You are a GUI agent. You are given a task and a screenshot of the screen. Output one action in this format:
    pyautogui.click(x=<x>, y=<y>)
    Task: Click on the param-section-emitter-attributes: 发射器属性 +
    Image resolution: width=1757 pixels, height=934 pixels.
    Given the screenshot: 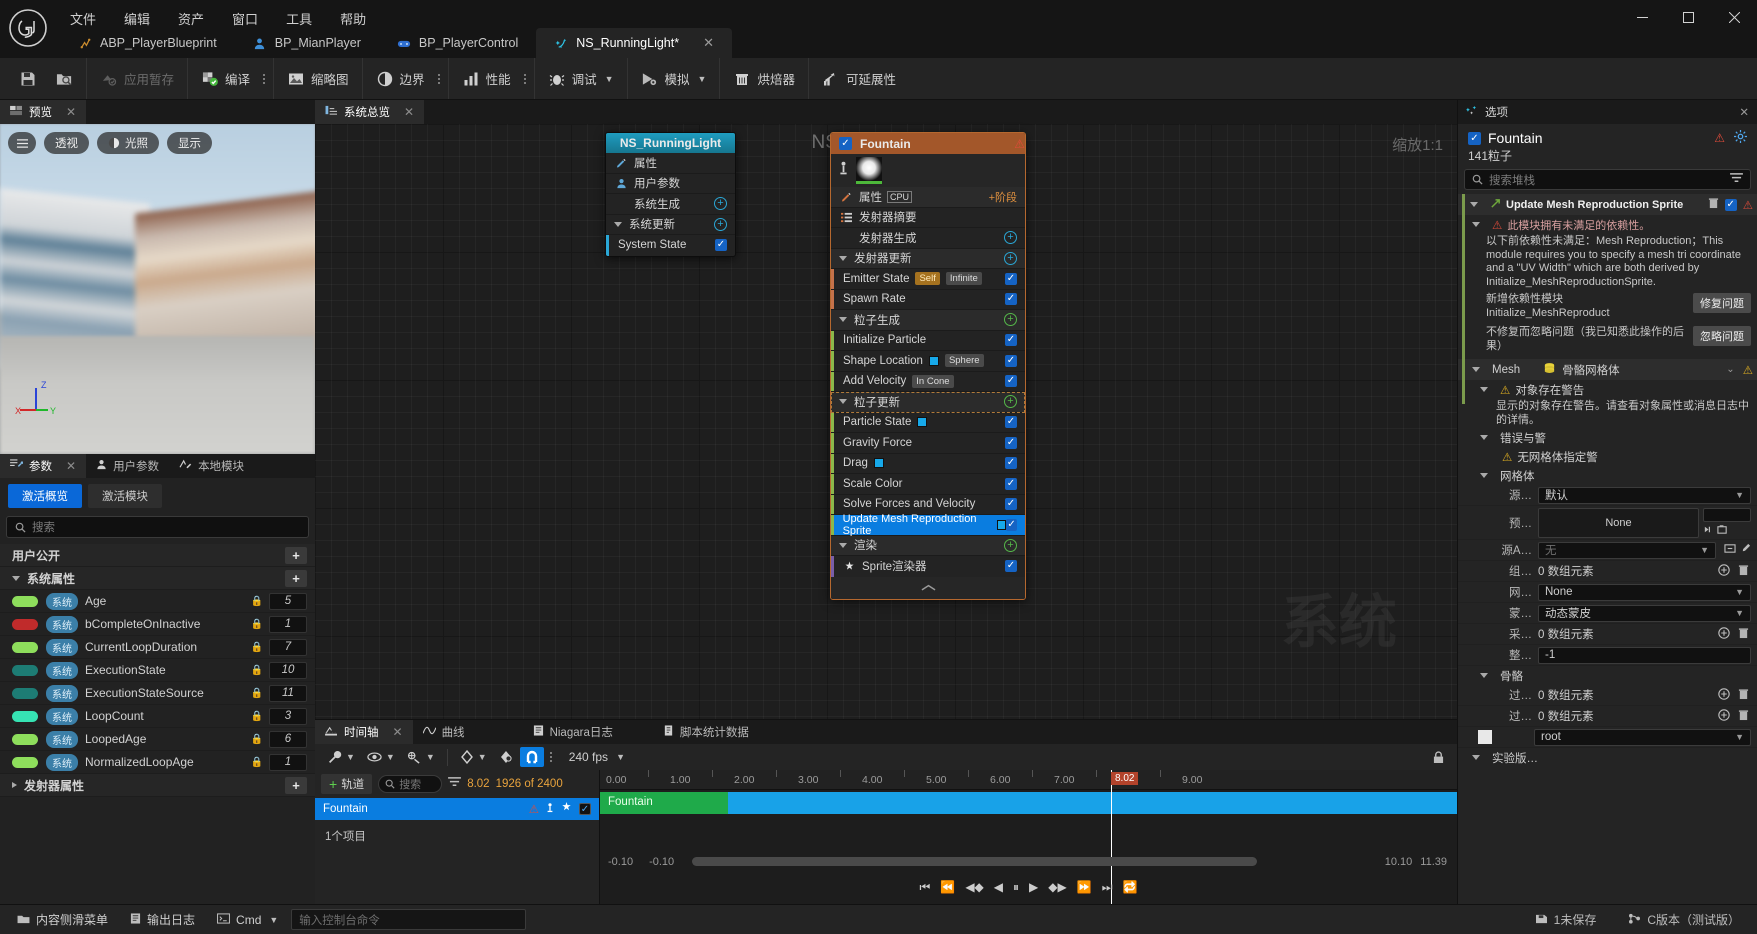 What is the action you would take?
    pyautogui.click(x=157, y=785)
    